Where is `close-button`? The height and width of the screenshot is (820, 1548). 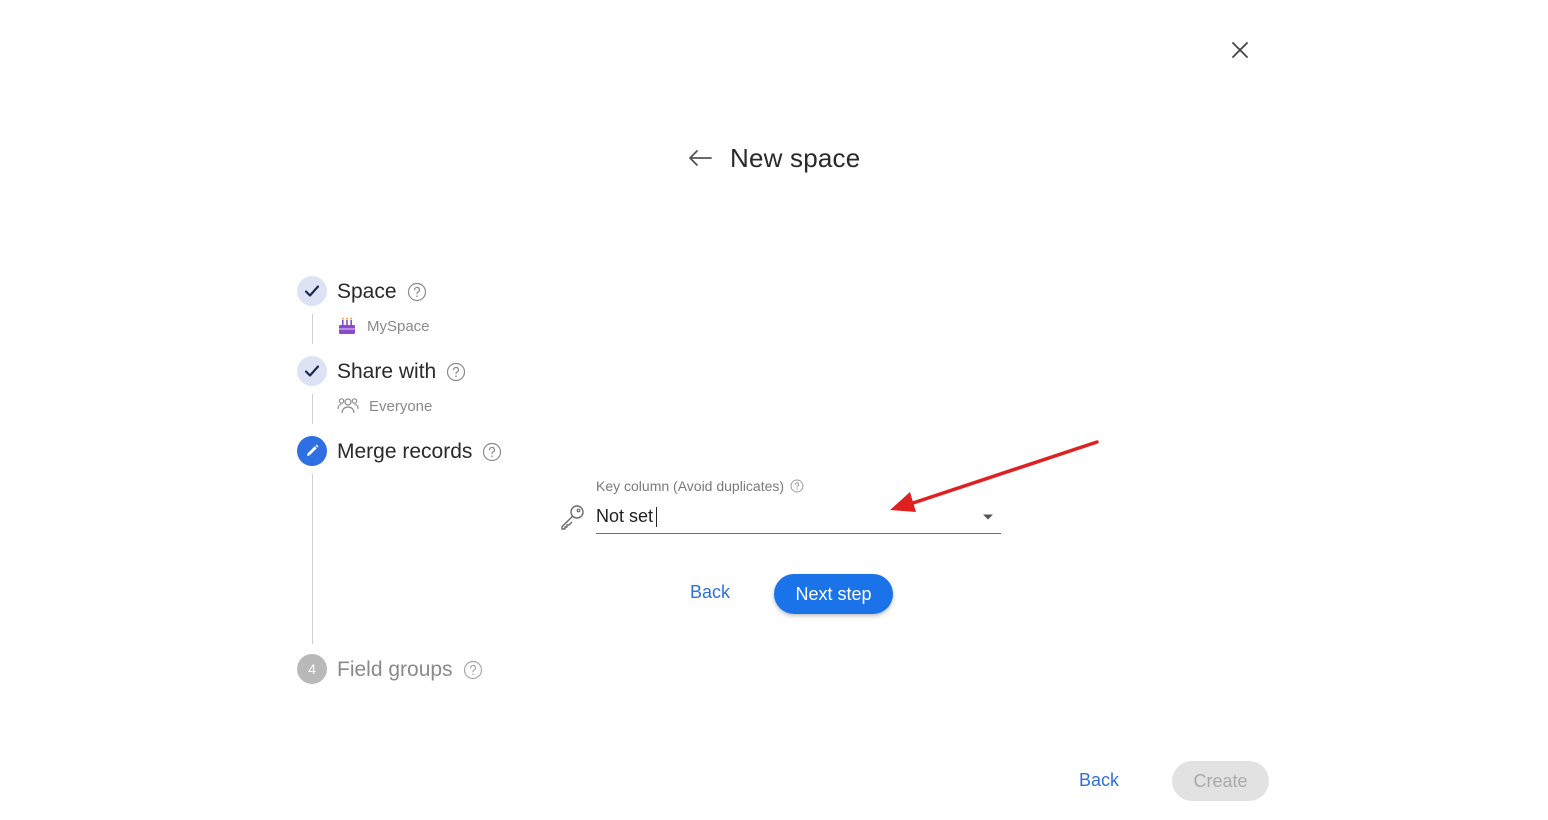 close-button is located at coordinates (1240, 50).